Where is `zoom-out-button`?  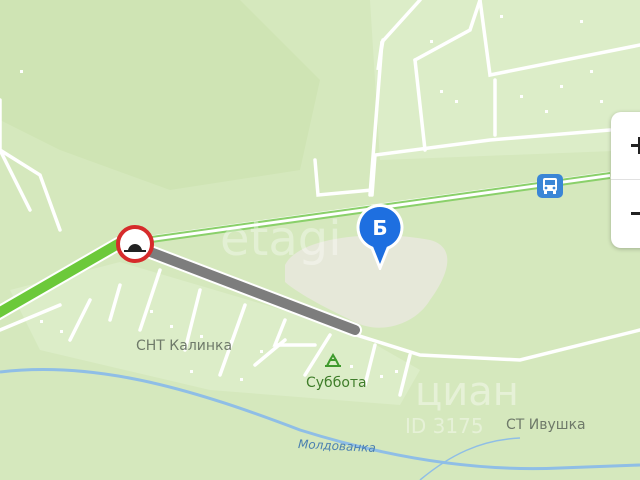
zoom-out-button is located at coordinates (625, 213).